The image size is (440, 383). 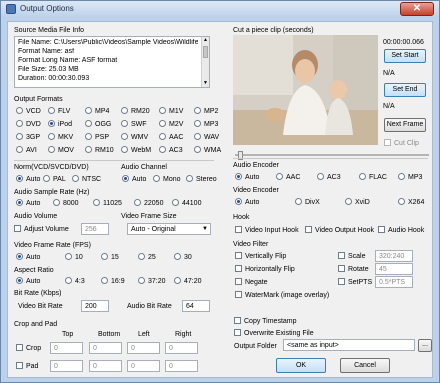 What do you see at coordinates (394, 282) in the screenshot?
I see `filter-setpts-input: 0.5*PTS` at bounding box center [394, 282].